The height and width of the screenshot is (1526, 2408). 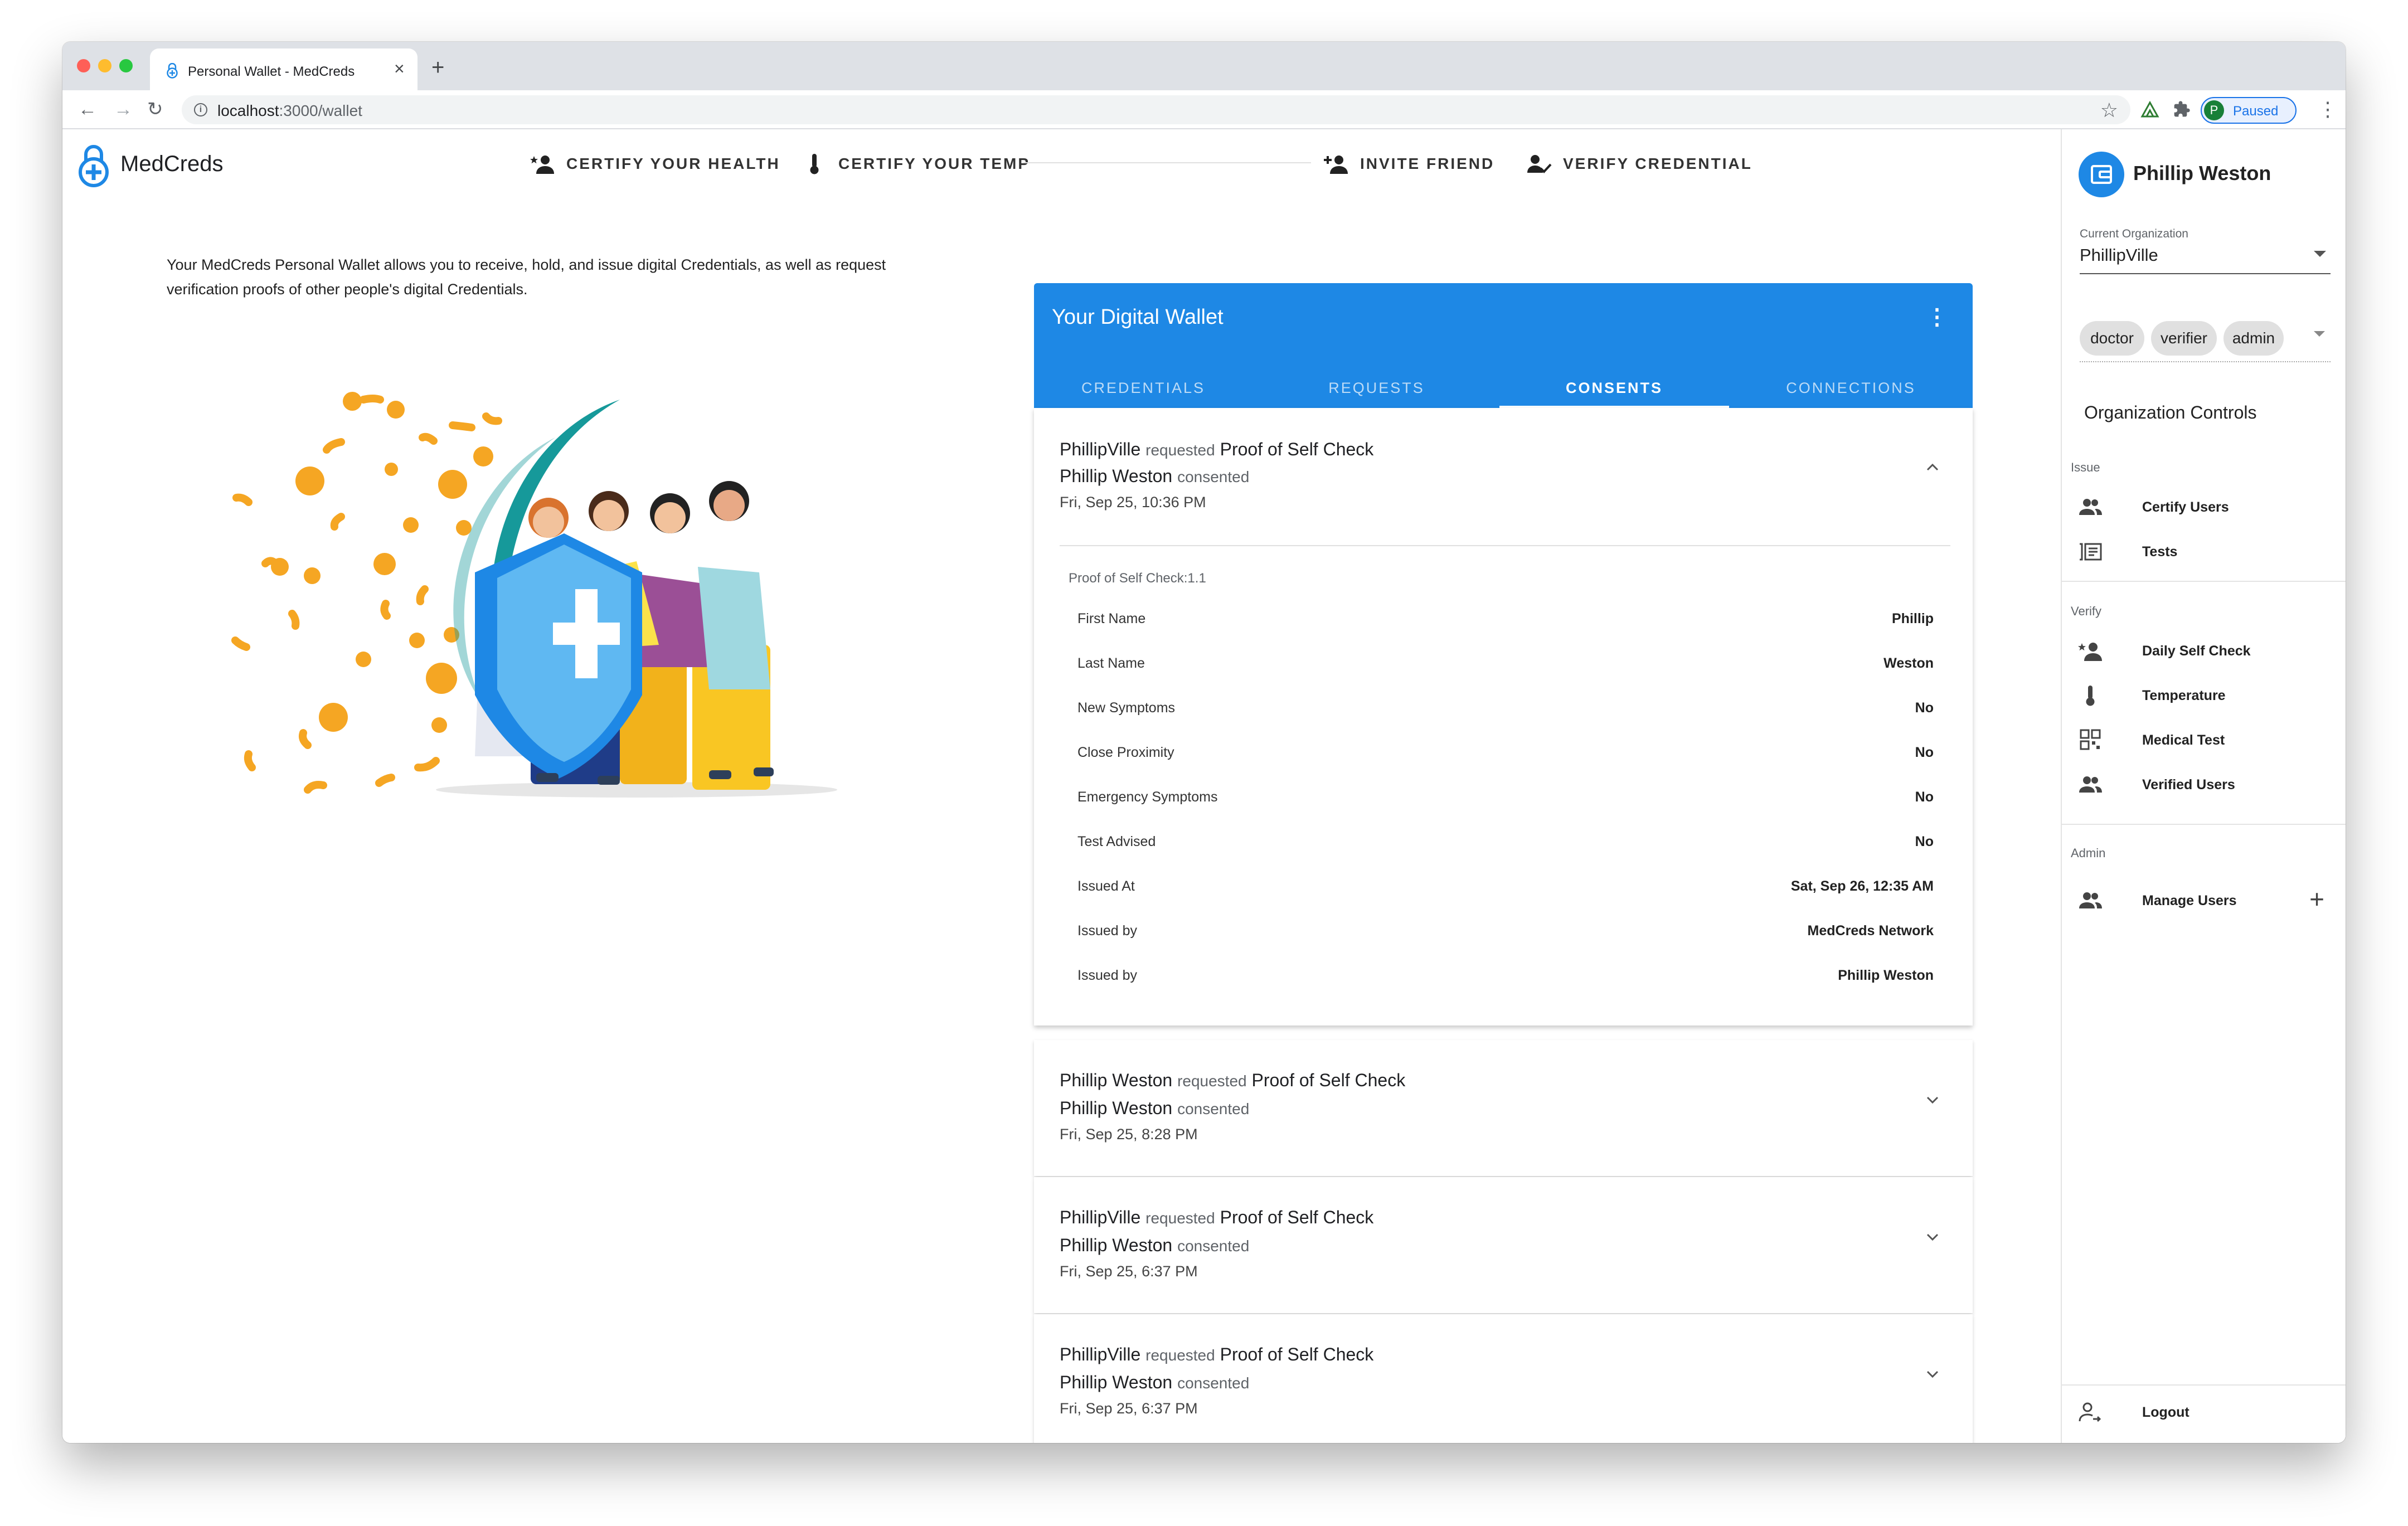 I want to click on logout-button: Logout, so click(x=2204, y=1412).